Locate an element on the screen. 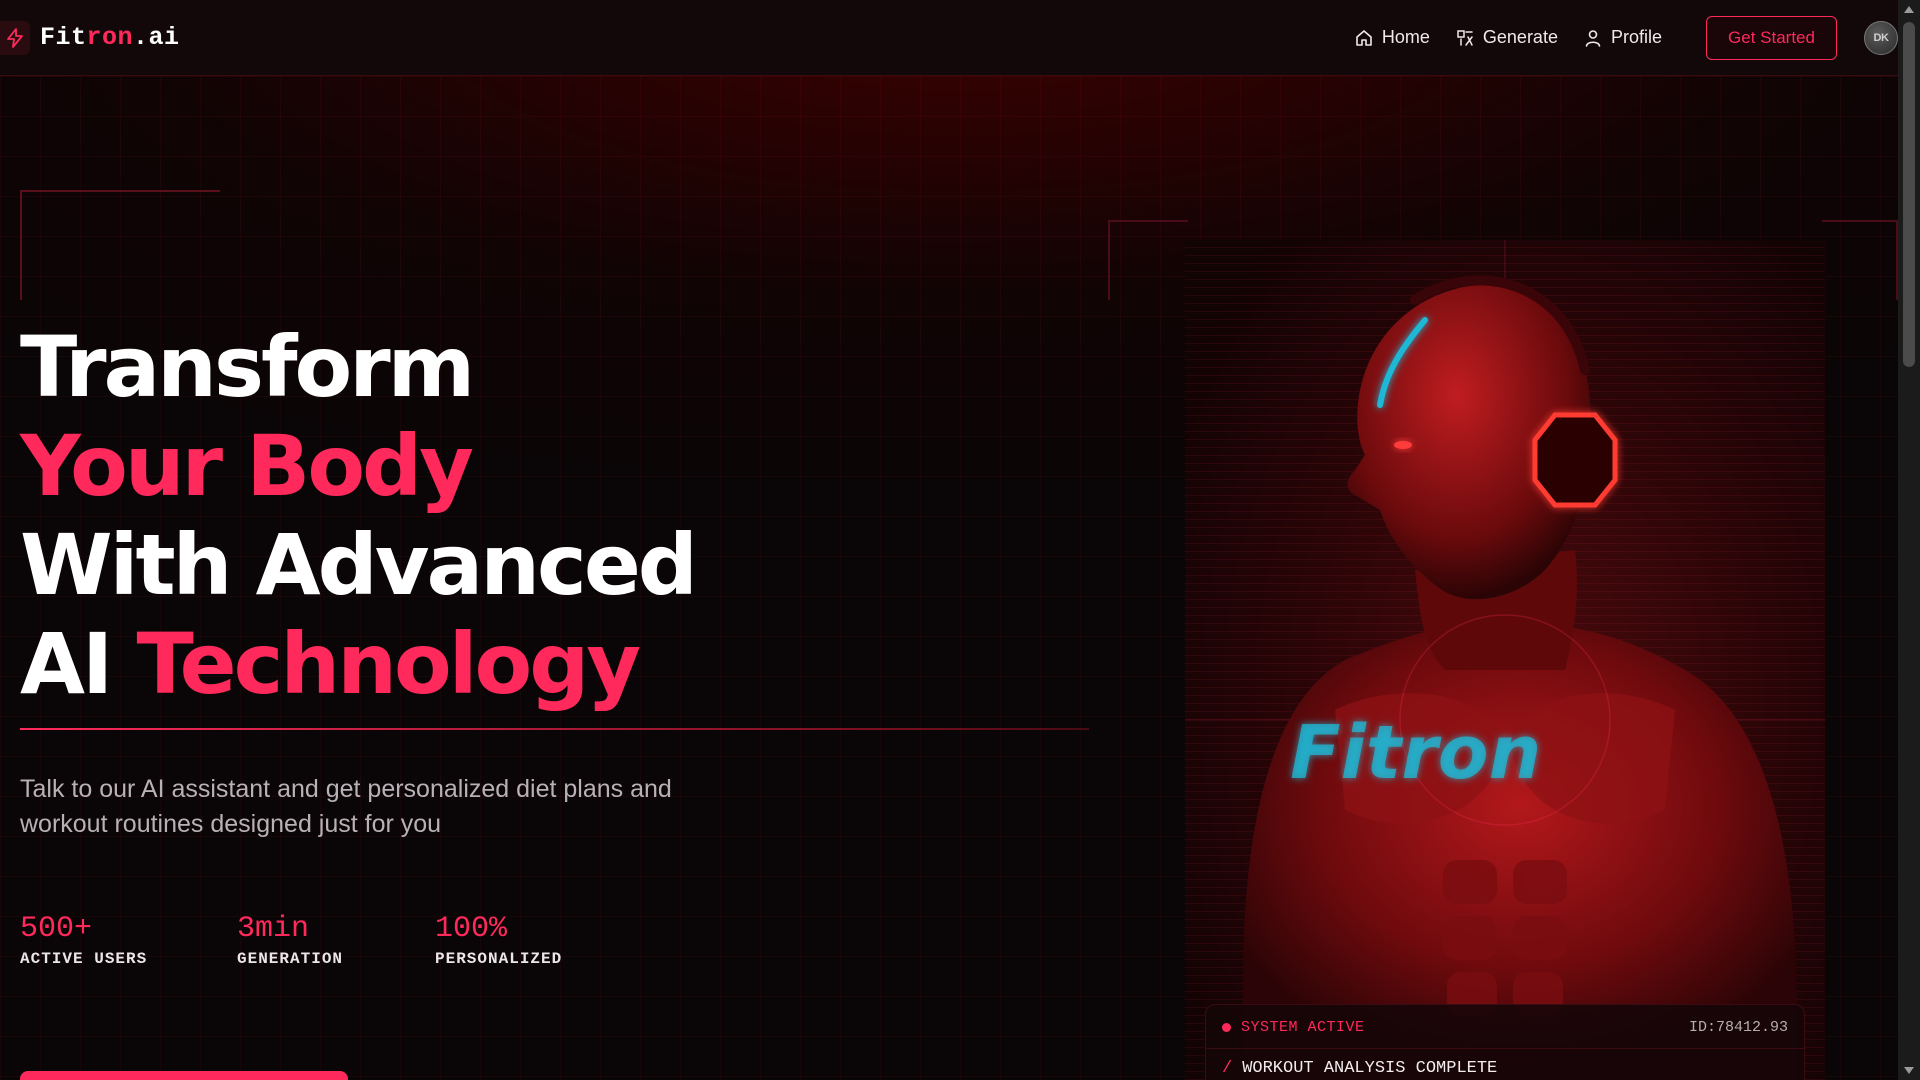  page-scrollbar is located at coordinates (1909, 540).